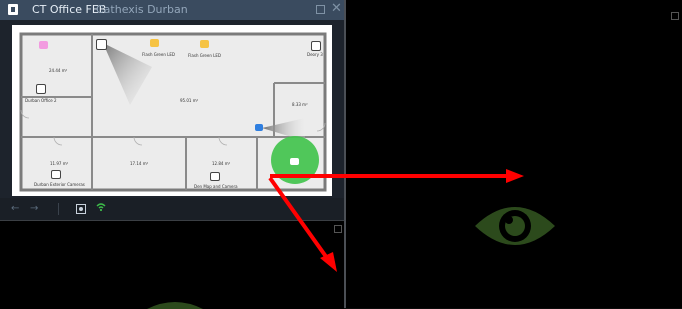 The height and width of the screenshot is (309, 682). Describe the element at coordinates (59, 184) in the screenshot. I see `room-name: Durban Exterior Cameras` at that location.